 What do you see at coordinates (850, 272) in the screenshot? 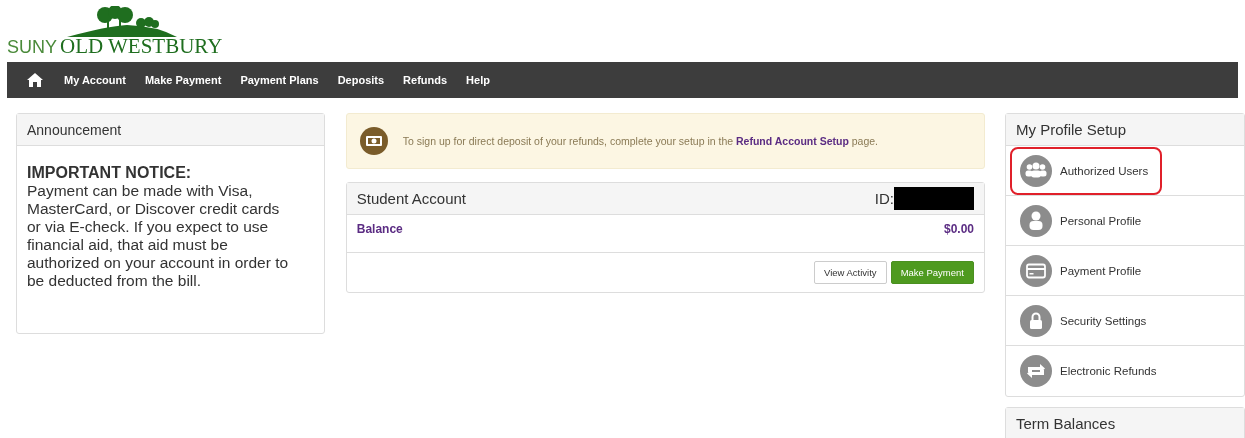
I see `view-activity-button: View Activity` at bounding box center [850, 272].